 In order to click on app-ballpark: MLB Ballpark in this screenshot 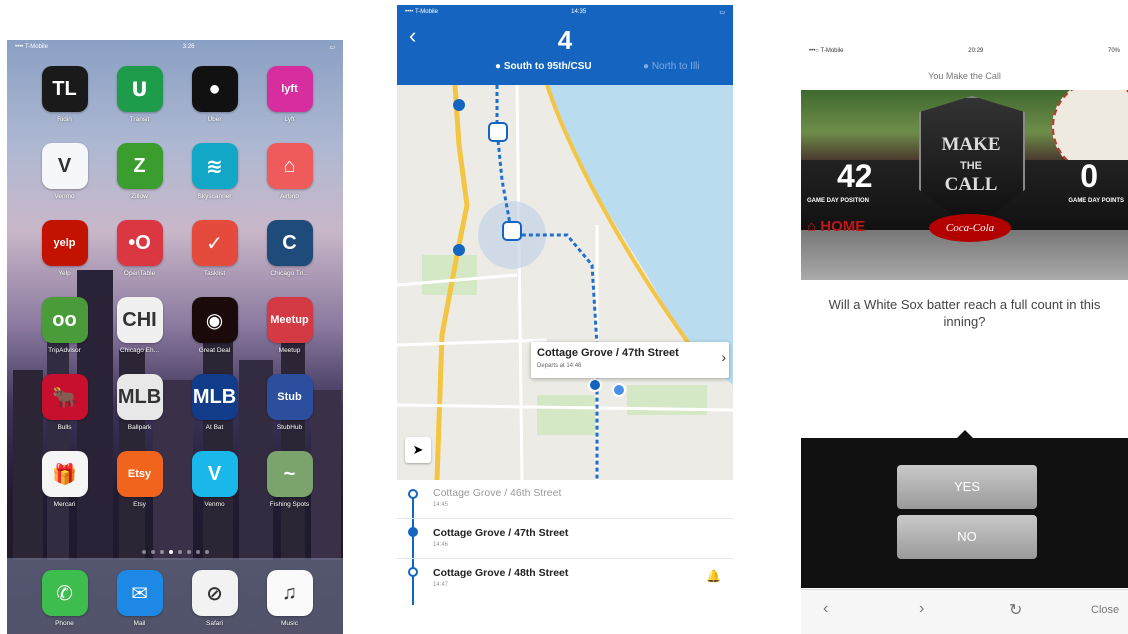, I will do `click(139, 402)`.